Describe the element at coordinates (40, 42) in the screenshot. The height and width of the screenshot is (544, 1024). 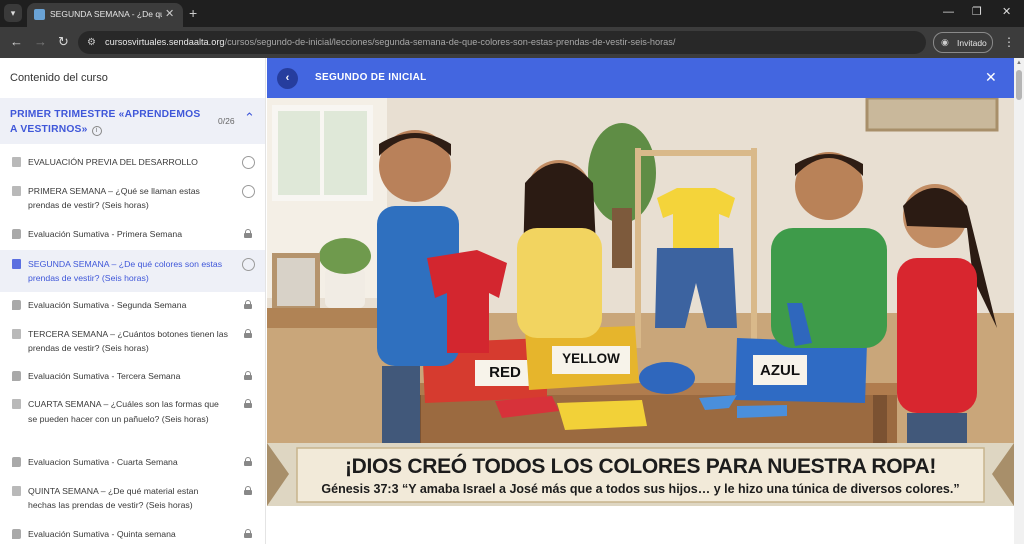
I see `forward-arrow-icon: →` at that location.